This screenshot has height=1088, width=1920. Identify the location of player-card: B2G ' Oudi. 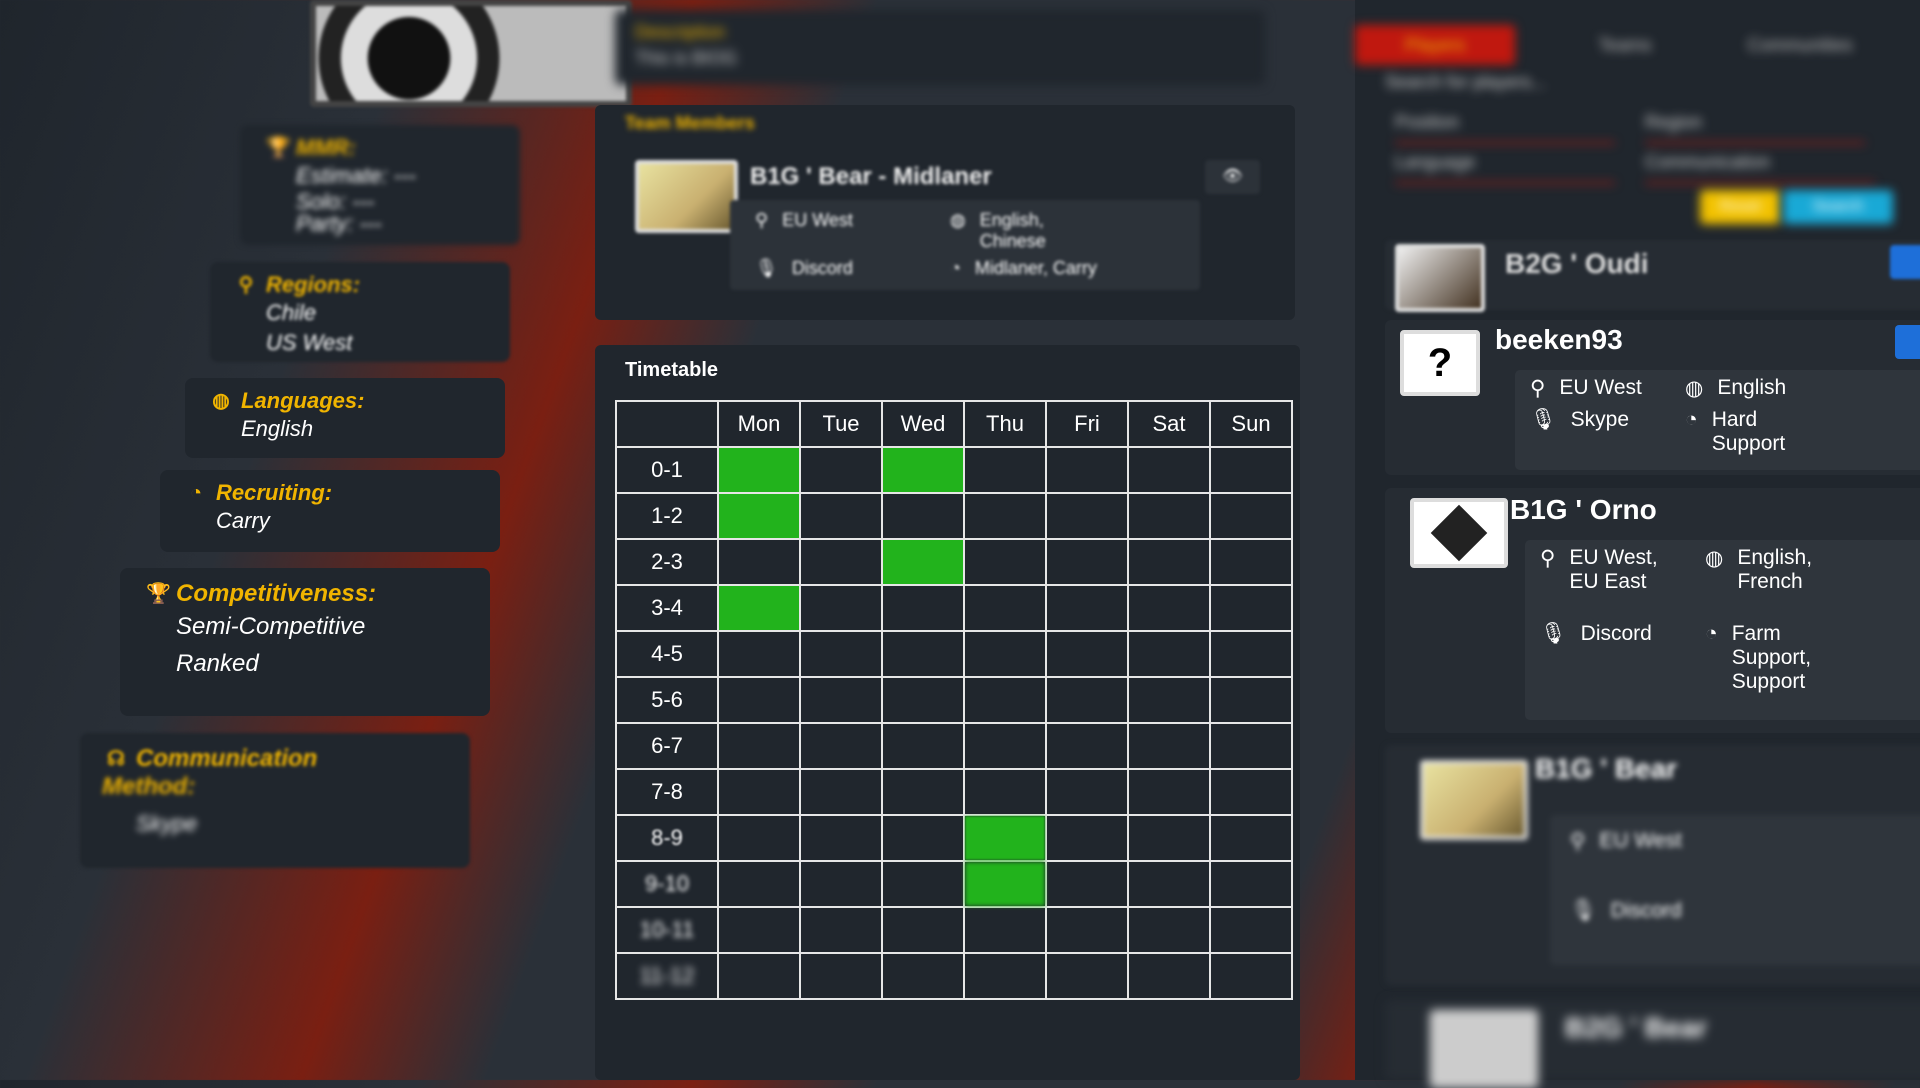
(1652, 276).